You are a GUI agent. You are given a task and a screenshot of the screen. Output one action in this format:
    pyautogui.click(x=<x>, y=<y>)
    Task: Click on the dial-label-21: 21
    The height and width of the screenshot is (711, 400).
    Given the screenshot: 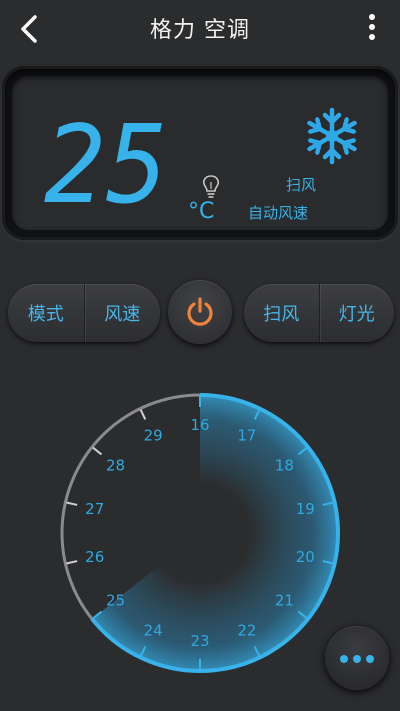 What is the action you would take?
    pyautogui.click(x=284, y=600)
    